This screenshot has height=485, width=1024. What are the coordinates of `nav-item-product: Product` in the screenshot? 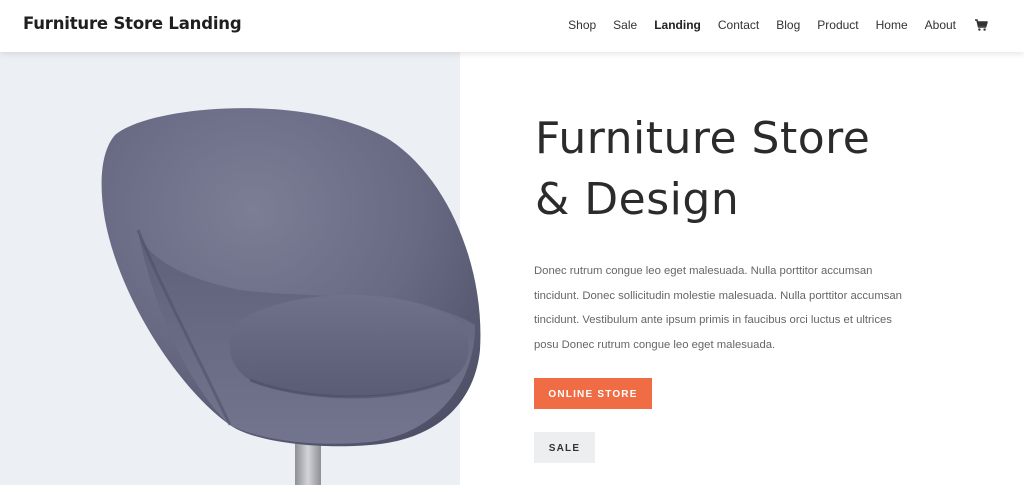 It's located at (837, 25).